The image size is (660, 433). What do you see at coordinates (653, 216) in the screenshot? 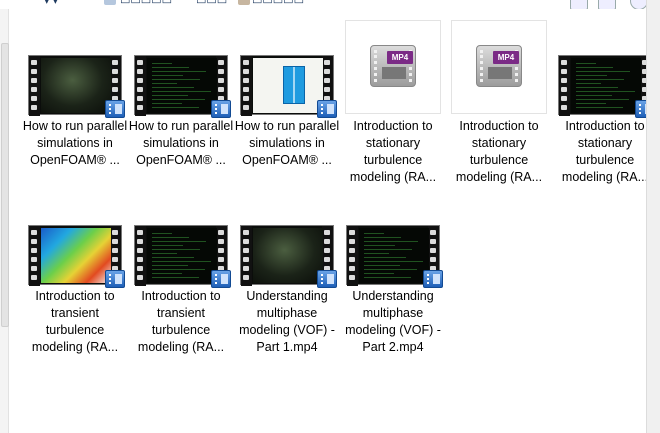
I see `vertical-scrollbar` at bounding box center [653, 216].